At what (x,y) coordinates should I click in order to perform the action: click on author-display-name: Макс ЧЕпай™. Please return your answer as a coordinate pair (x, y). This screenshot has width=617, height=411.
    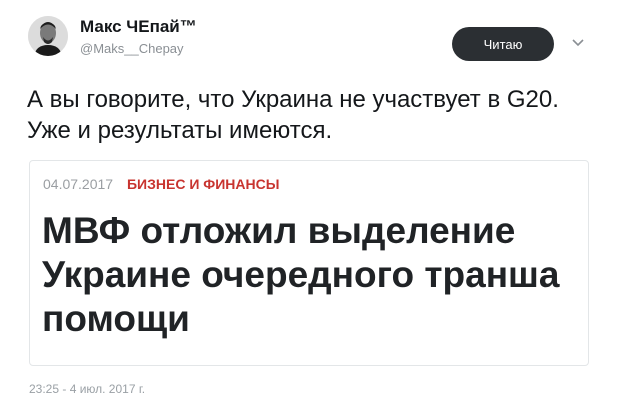
    Looking at the image, I should click on (138, 27).